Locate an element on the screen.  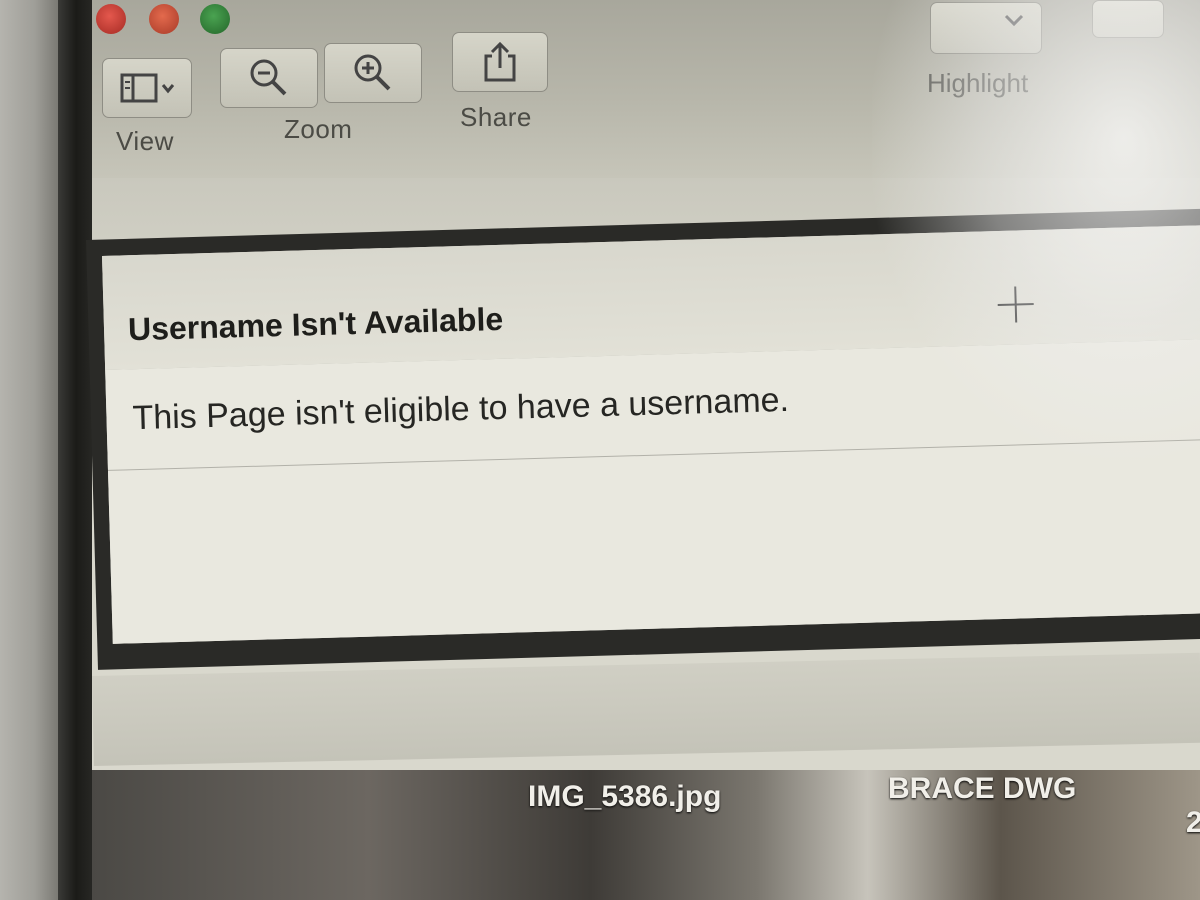
file-label: 2 is located at coordinates (1193, 823).